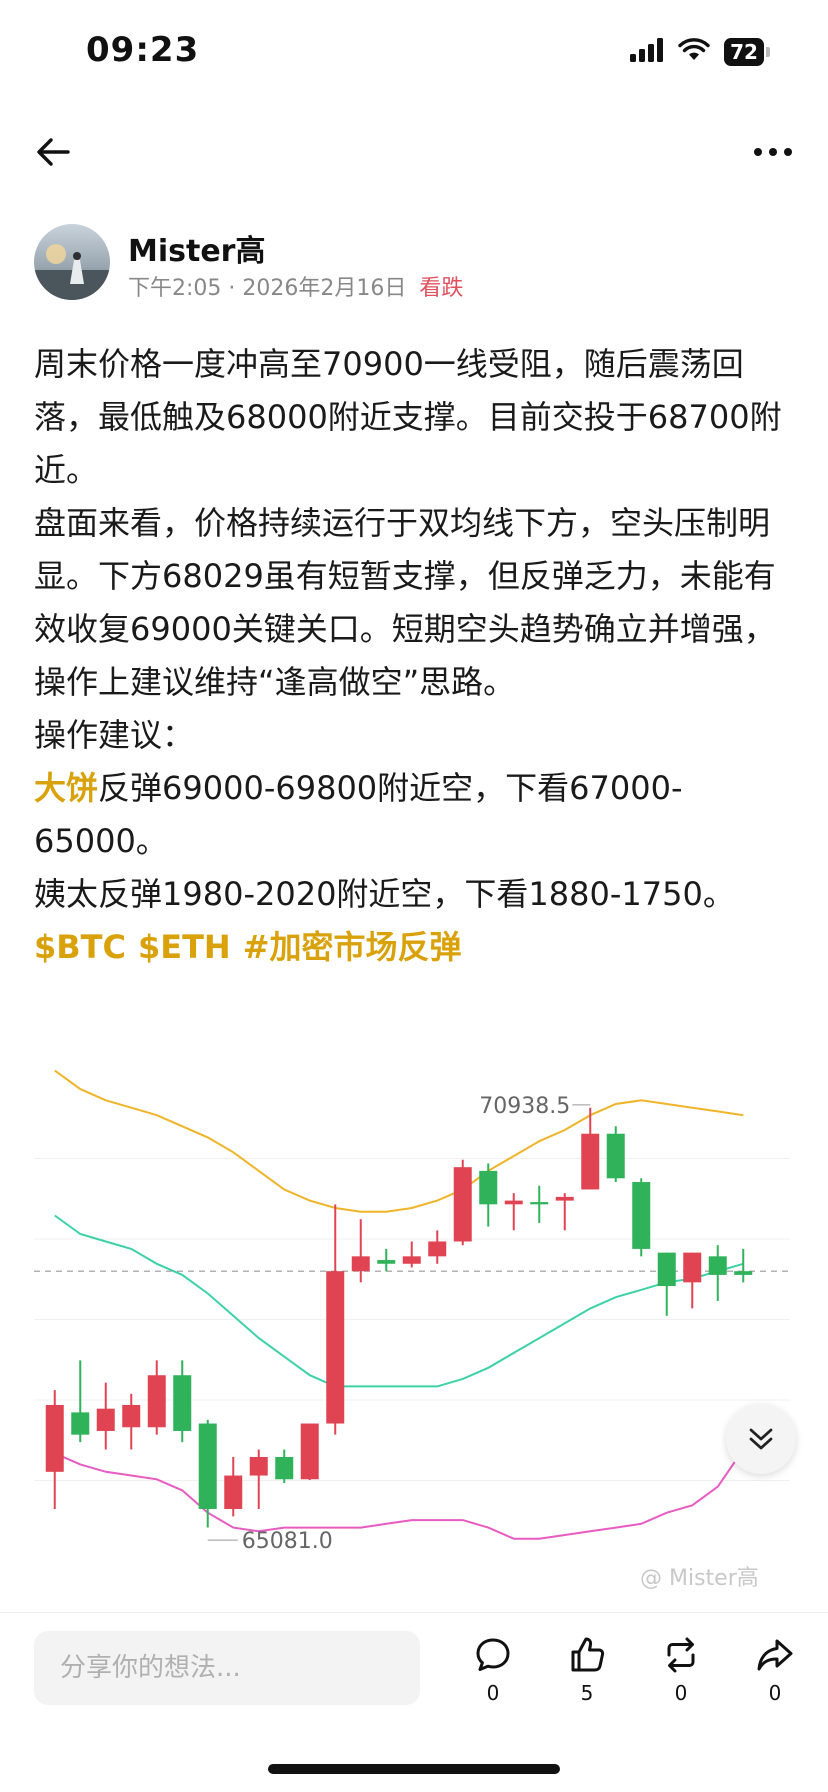 This screenshot has height=1792, width=828. I want to click on back-button, so click(54, 152).